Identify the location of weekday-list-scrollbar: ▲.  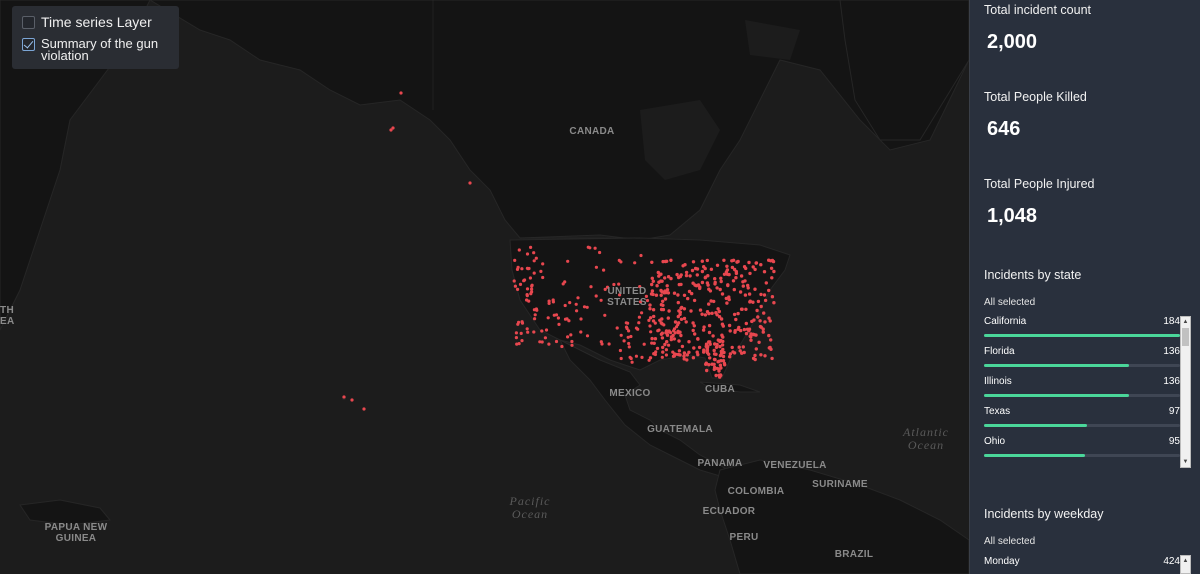
(1185, 564).